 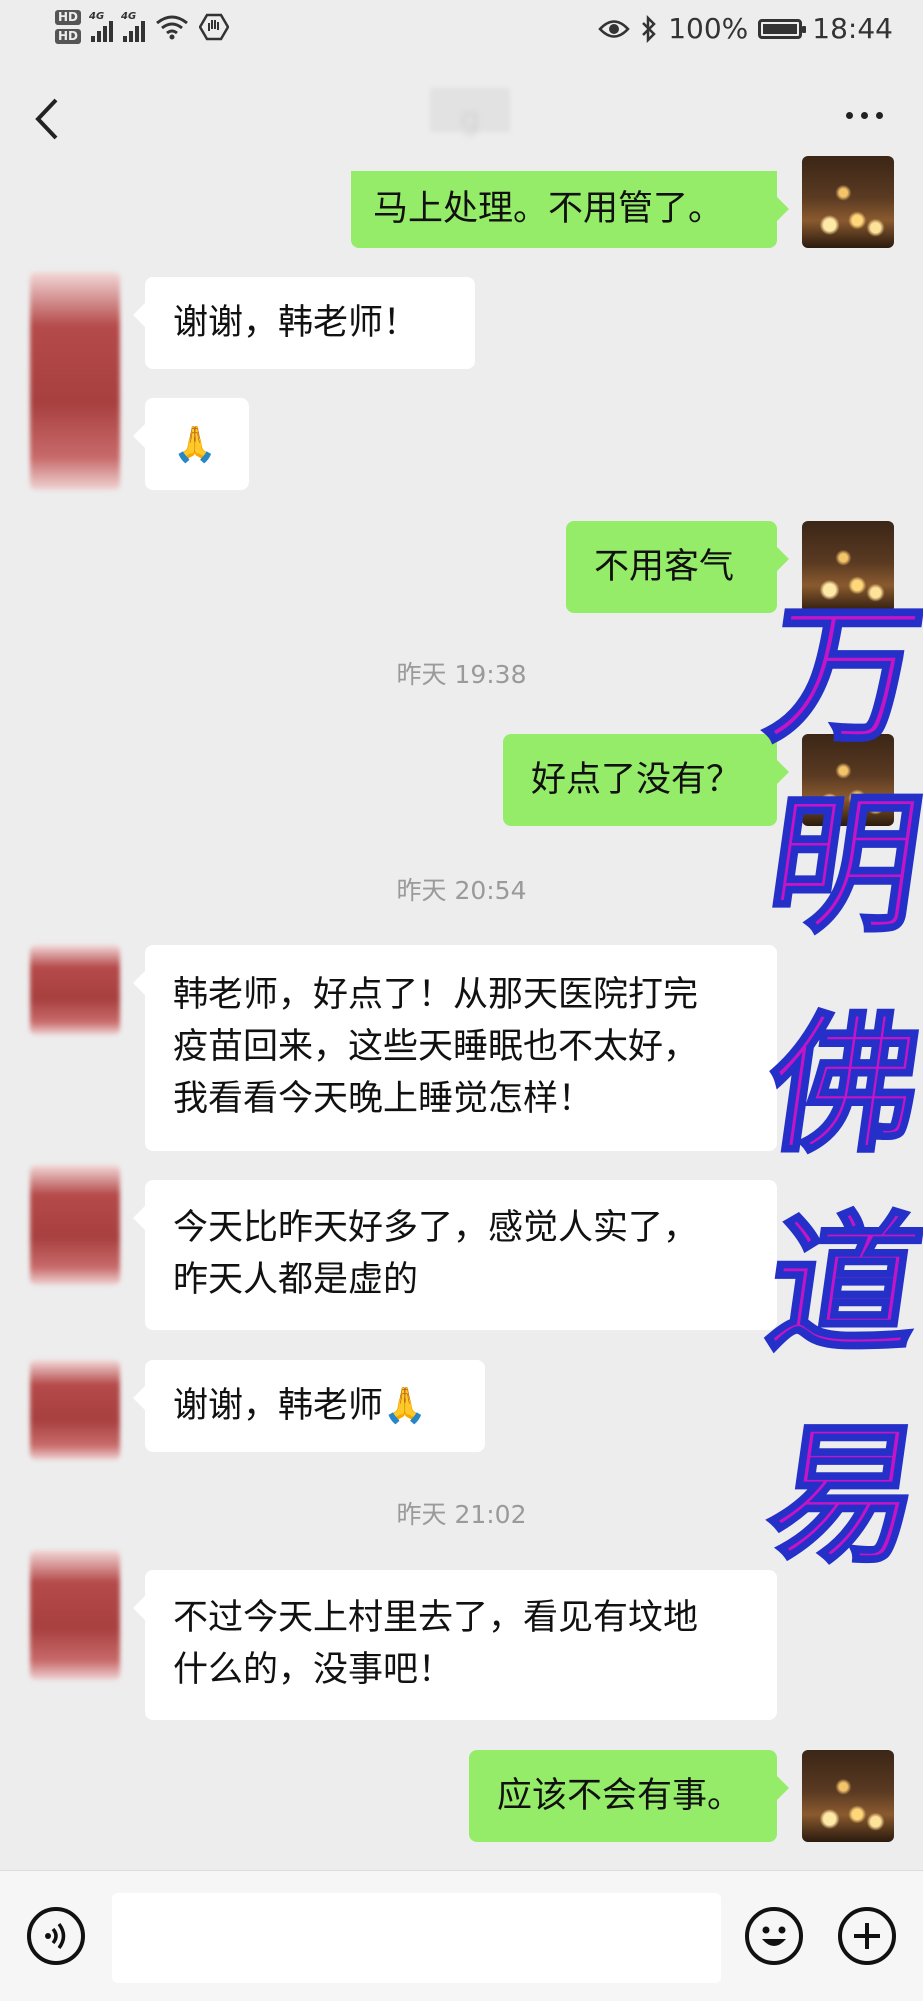 What do you see at coordinates (839, 1285) in the screenshot?
I see `watermark-char: 道` at bounding box center [839, 1285].